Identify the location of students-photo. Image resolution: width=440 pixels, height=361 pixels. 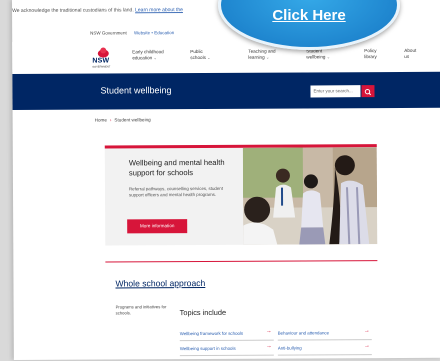
(310, 196).